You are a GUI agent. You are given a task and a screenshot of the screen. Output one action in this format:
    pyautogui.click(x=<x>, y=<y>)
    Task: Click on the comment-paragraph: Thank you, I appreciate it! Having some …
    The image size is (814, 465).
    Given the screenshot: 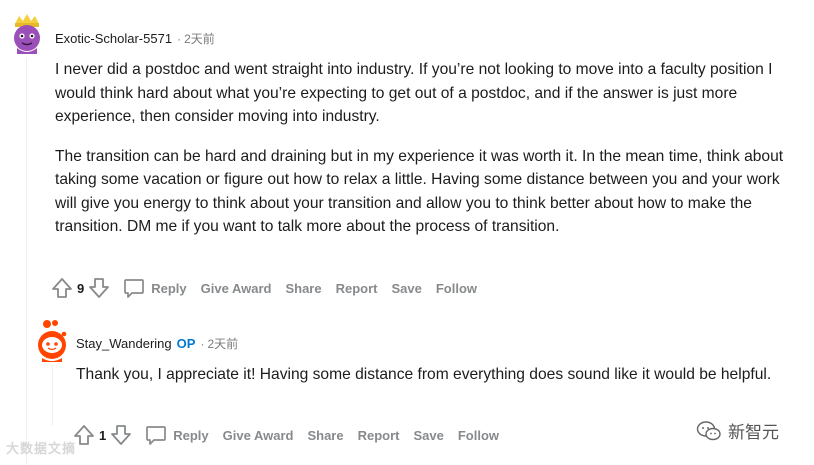 What is the action you would take?
    pyautogui.click(x=424, y=374)
    